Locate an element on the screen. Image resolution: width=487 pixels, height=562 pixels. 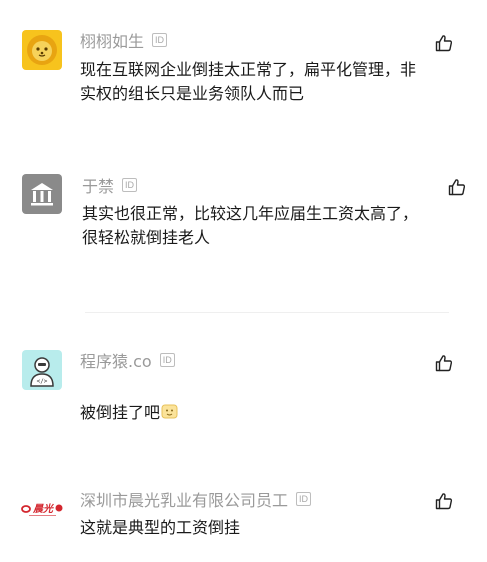
smile-emoji is located at coordinates (169, 411).